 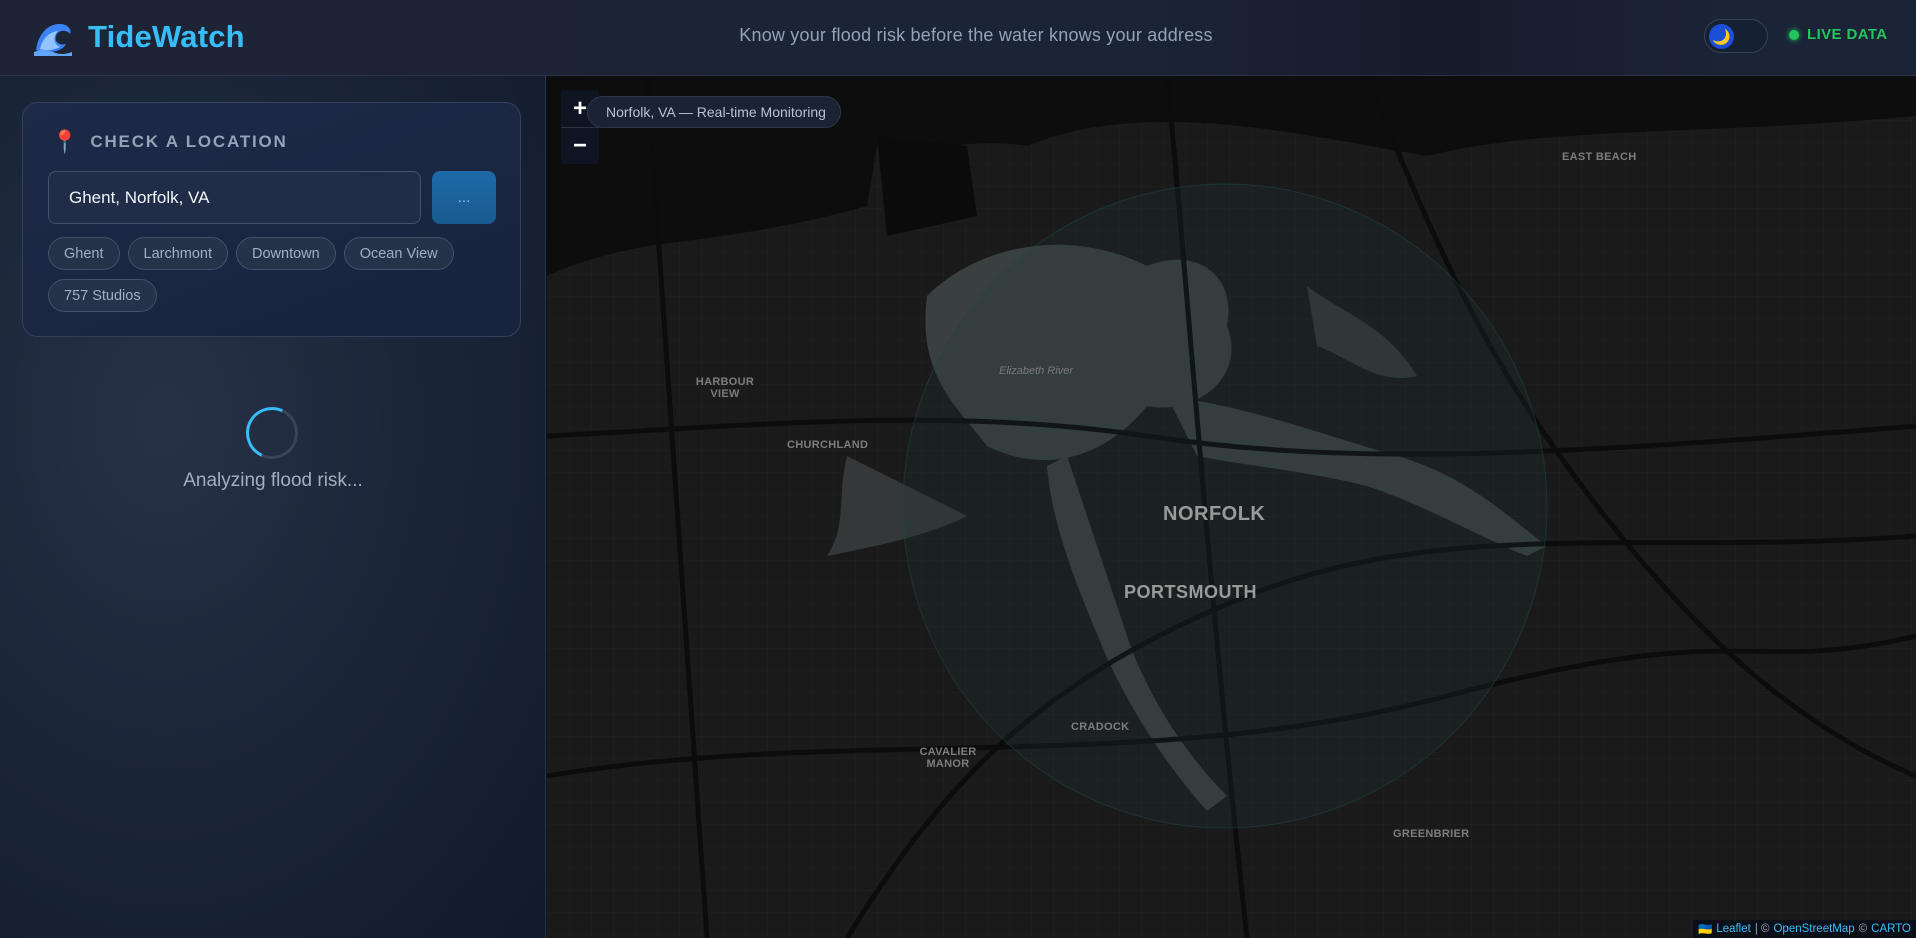 What do you see at coordinates (725, 388) in the screenshot?
I see `place-label-harbour-view: HARBOUR VIEW` at bounding box center [725, 388].